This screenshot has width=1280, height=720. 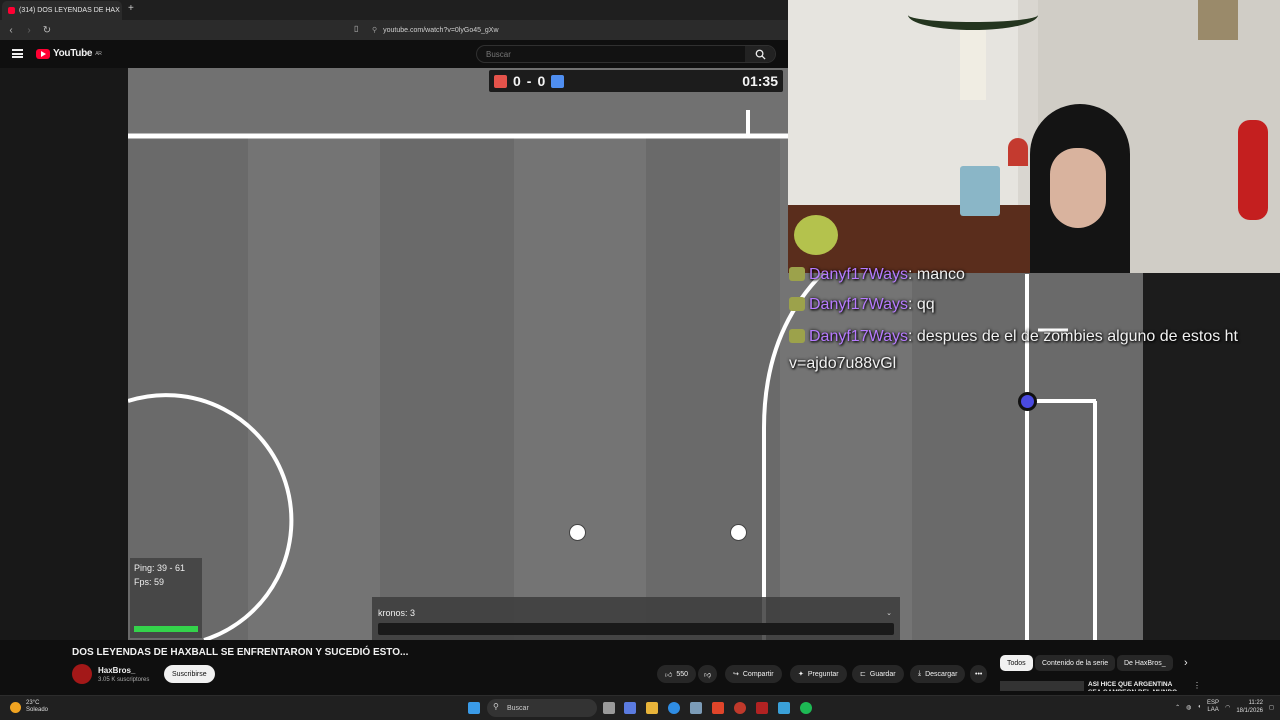 What do you see at coordinates (626, 54) in the screenshot?
I see `search-input: Buscar` at bounding box center [626, 54].